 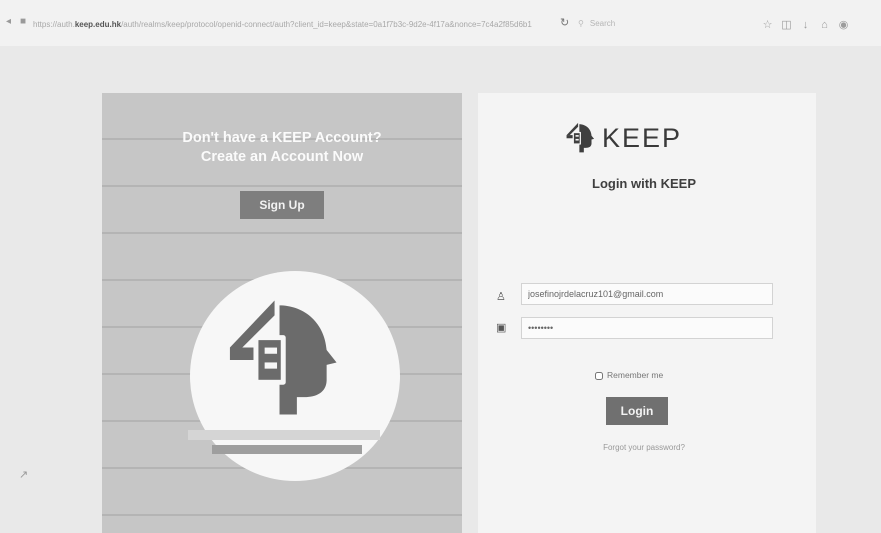 I want to click on email-field, so click(x=647, y=294).